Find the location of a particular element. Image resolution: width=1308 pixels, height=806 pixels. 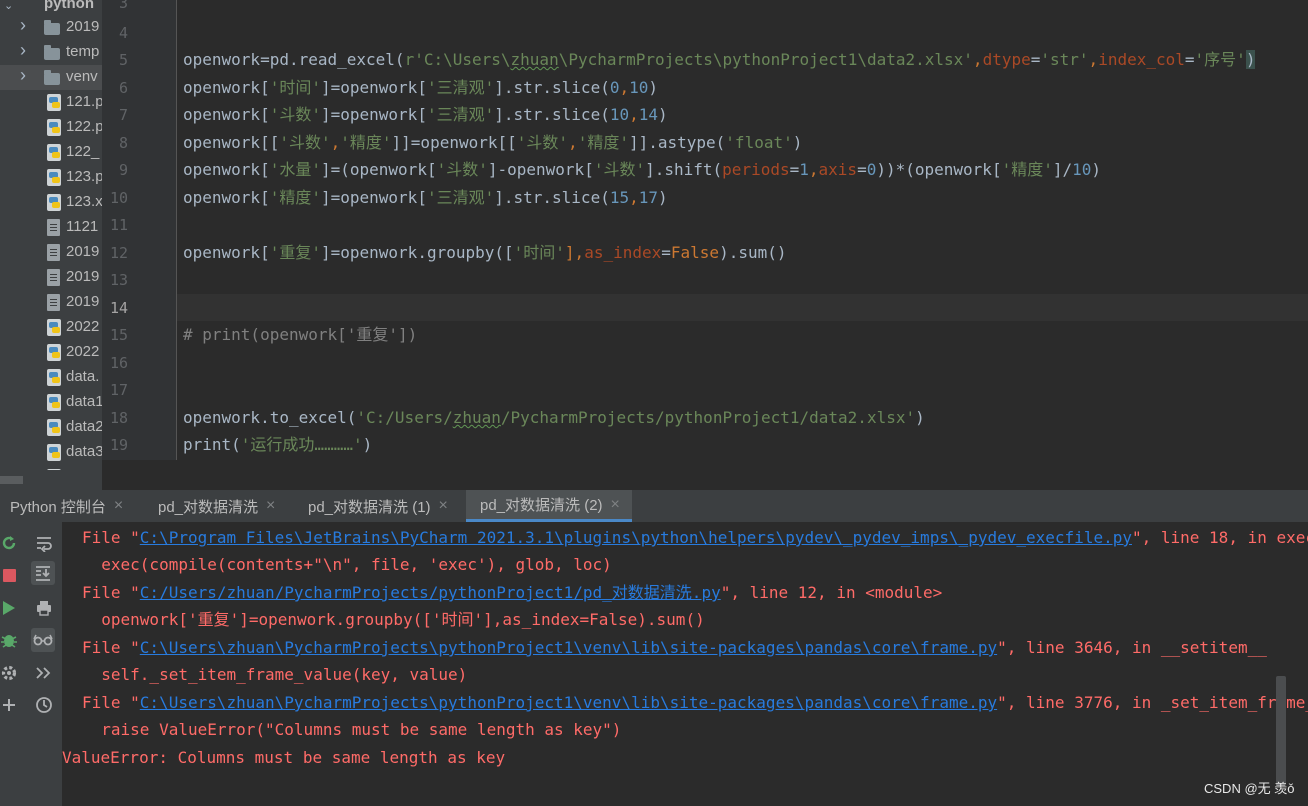

project-tree-item: data2 is located at coordinates (51, 427).